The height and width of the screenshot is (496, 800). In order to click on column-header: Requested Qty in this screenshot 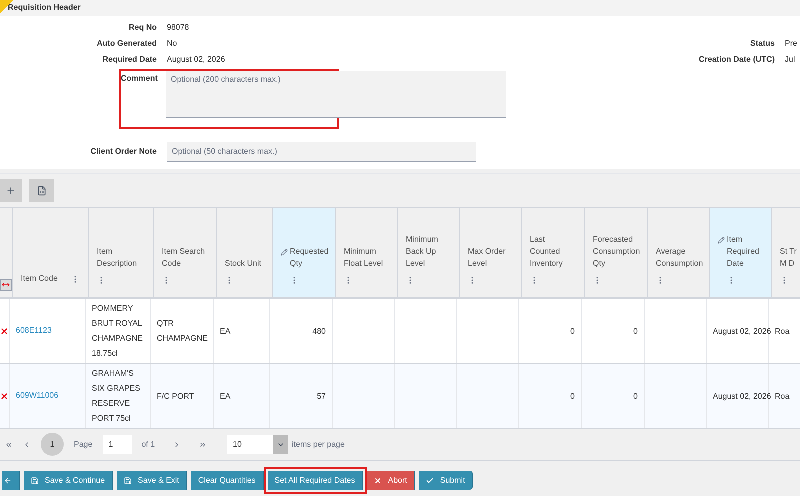, I will do `click(304, 252)`.